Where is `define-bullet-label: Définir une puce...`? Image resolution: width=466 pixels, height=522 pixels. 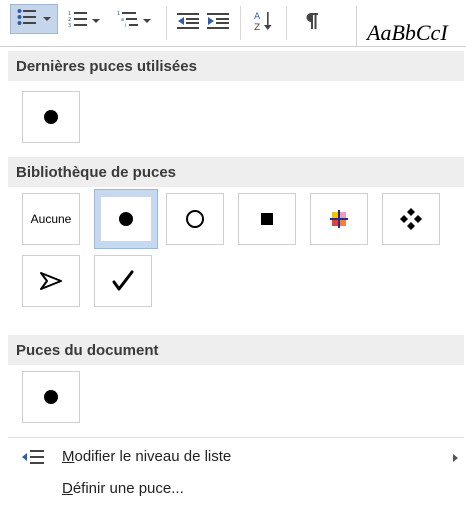 define-bullet-label: Définir une puce... is located at coordinates (123, 488).